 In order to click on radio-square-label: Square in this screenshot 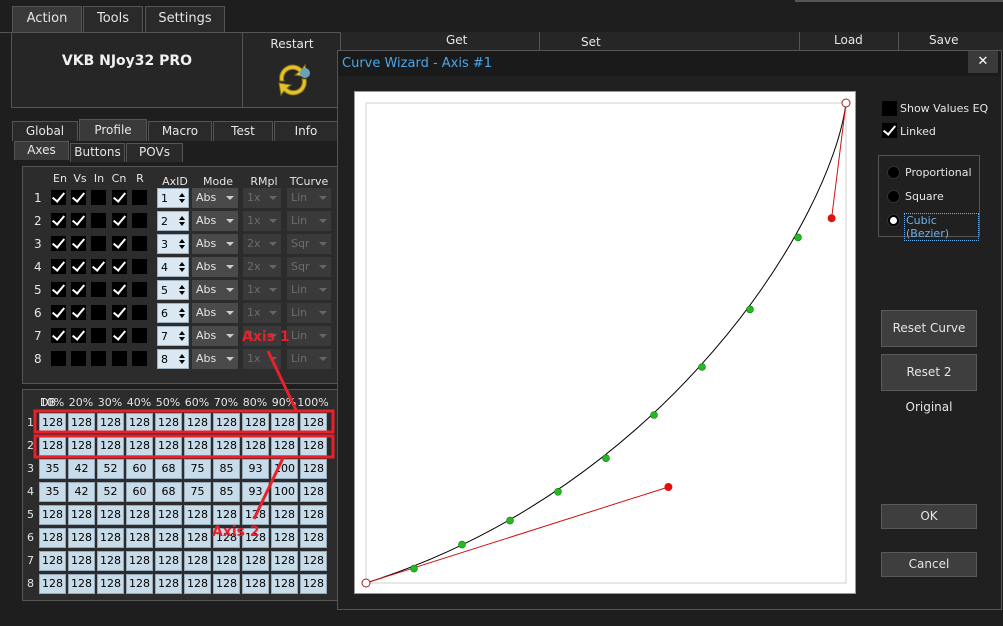, I will do `click(924, 196)`.